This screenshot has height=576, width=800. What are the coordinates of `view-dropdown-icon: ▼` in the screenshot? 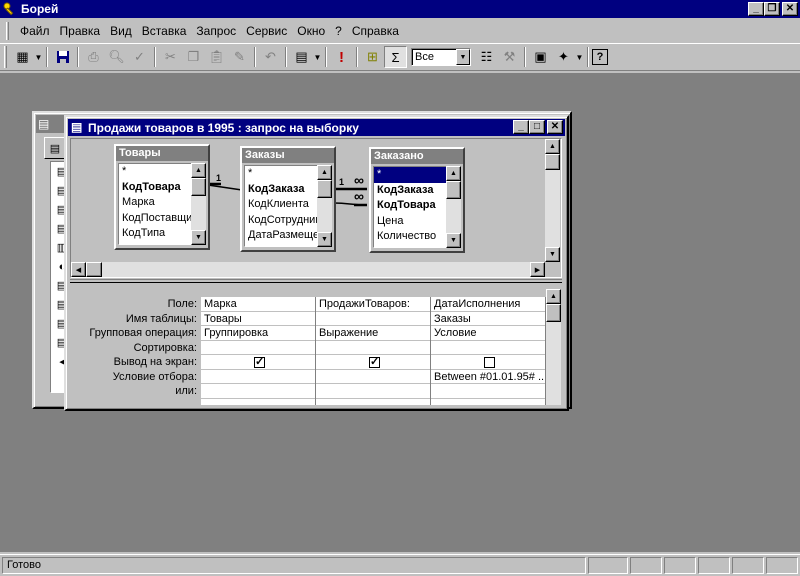 It's located at (38, 57).